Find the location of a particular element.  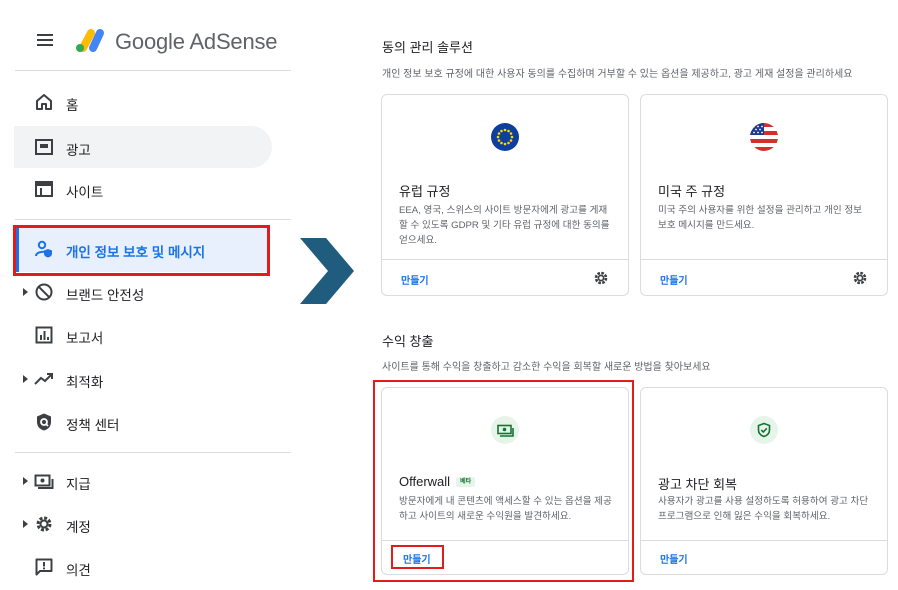

sidebar-item-label: 브랜드 안전성 is located at coordinates (105, 295).